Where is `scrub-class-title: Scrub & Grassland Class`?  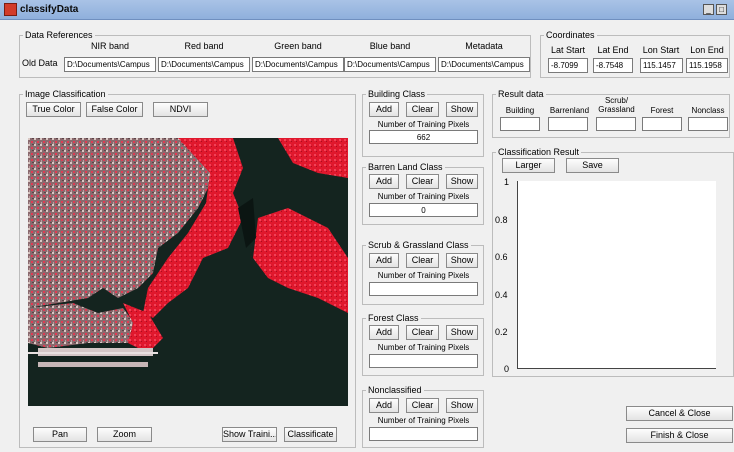 scrub-class-title: Scrub & Grassland Class is located at coordinates (418, 245).